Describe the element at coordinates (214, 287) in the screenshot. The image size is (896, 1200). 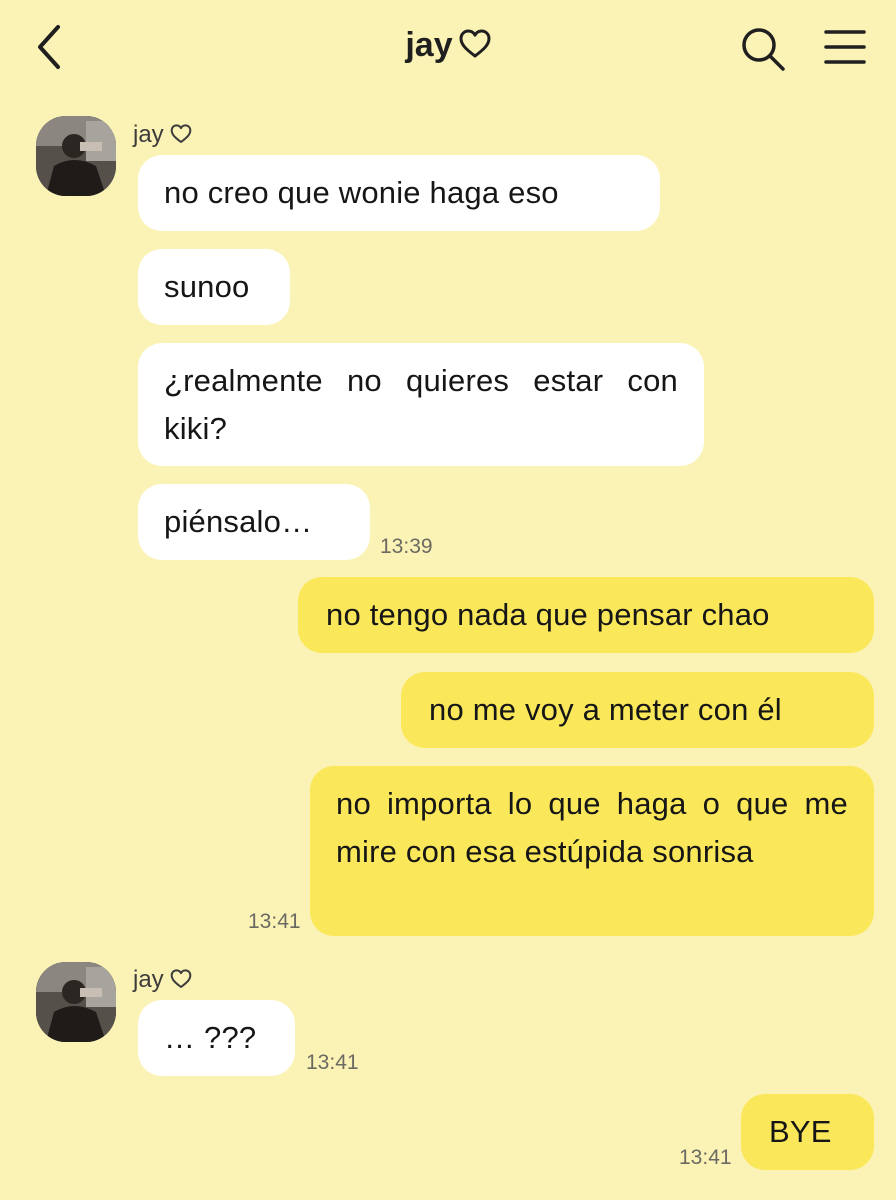
I see `message-bubble: sunoo` at that location.